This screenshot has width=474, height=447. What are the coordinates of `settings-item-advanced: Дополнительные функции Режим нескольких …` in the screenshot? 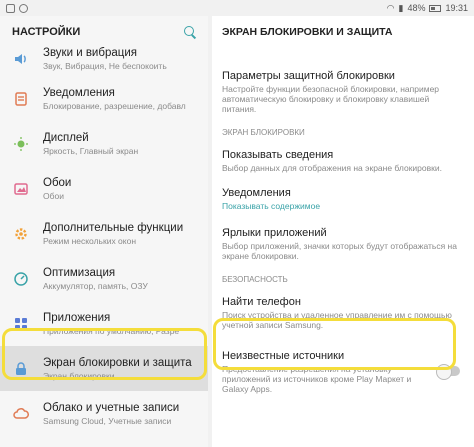 It's located at (104, 233).